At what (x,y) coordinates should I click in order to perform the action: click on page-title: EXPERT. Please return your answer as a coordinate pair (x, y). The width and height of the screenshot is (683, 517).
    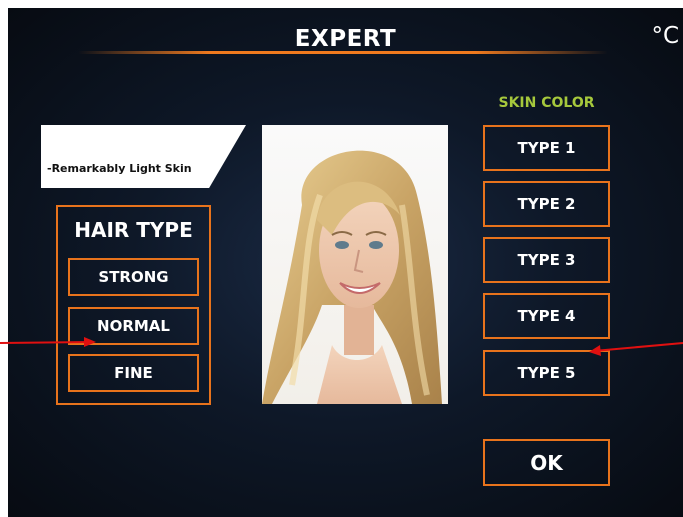
    Looking at the image, I should click on (345, 39).